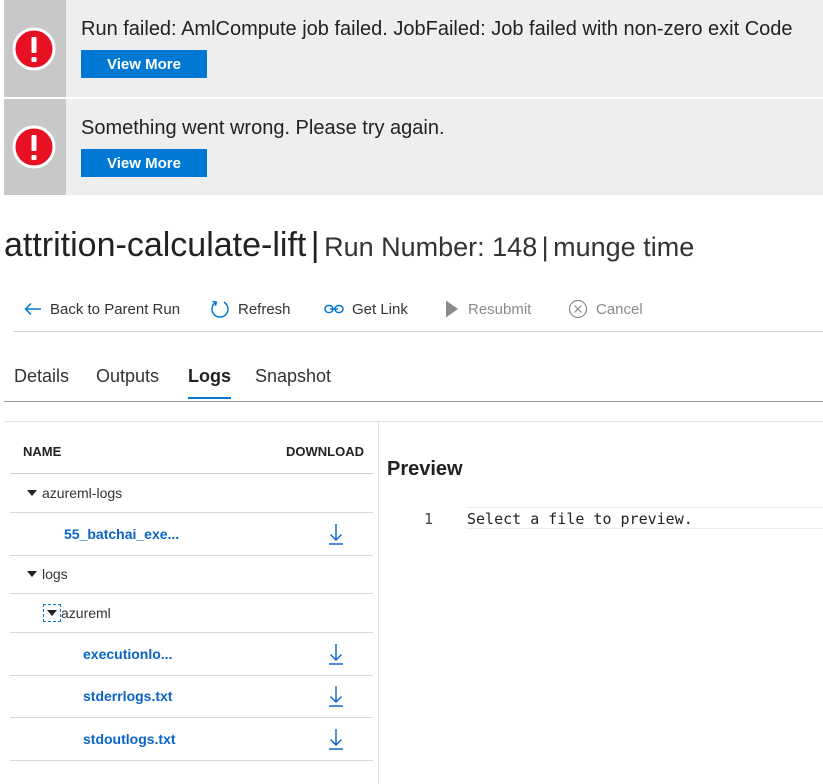  I want to click on preview-text: Select a file to preview., so click(580, 519).